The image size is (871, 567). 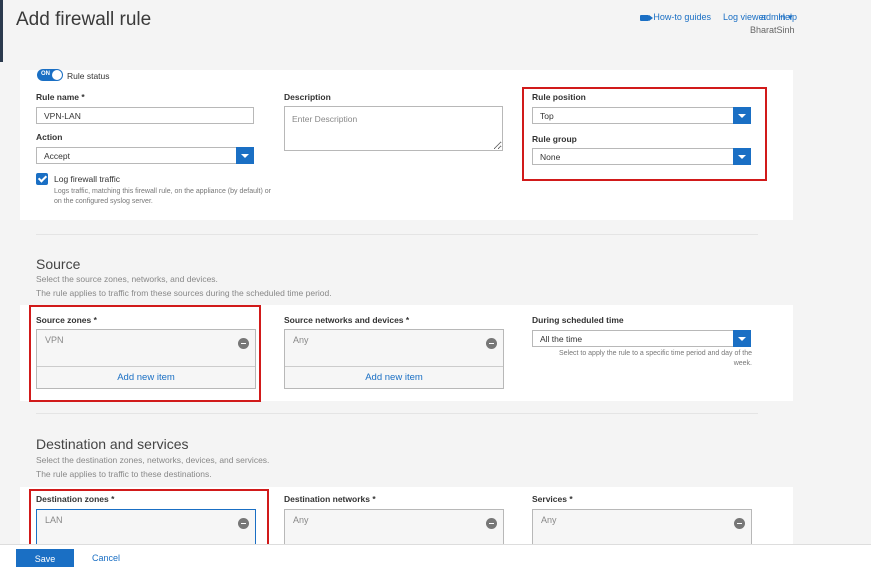 What do you see at coordinates (642, 529) in the screenshot?
I see `services-list: Any` at bounding box center [642, 529].